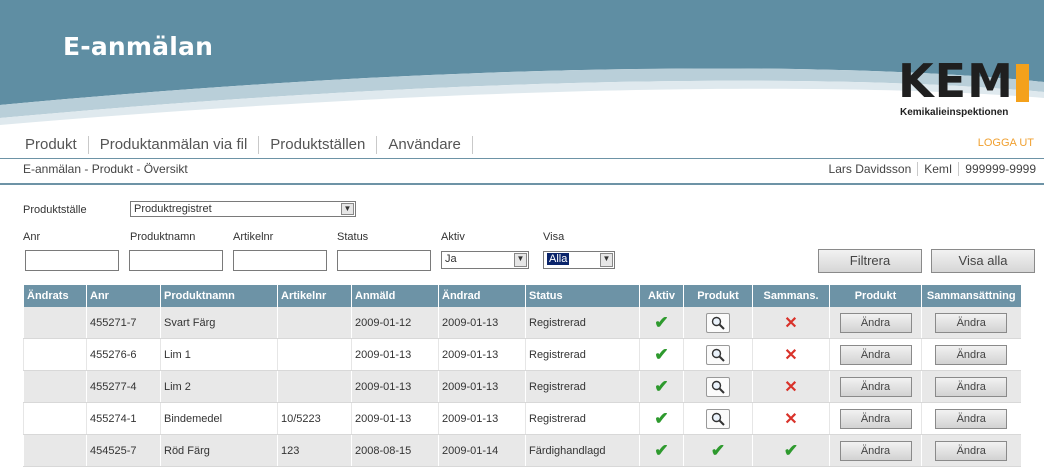 This screenshot has width=1044, height=467. What do you see at coordinates (72, 260) in the screenshot?
I see `anr-input` at bounding box center [72, 260].